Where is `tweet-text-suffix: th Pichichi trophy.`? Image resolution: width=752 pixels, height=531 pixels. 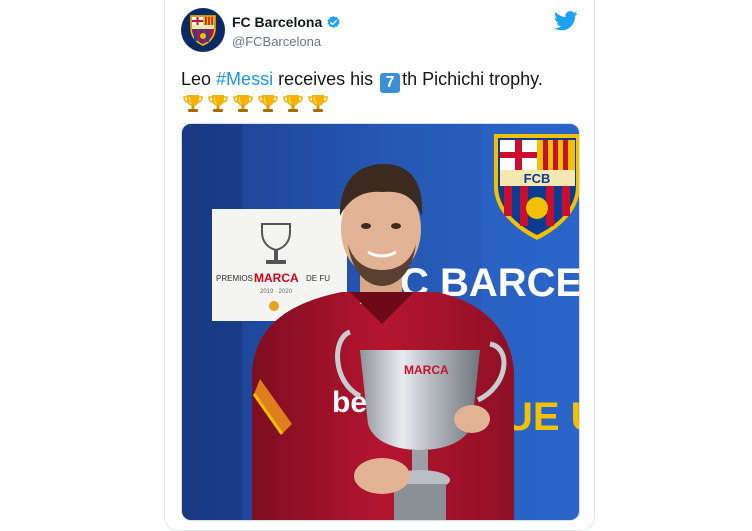
tweet-text-suffix: th Pichichi trophy. is located at coordinates (472, 79).